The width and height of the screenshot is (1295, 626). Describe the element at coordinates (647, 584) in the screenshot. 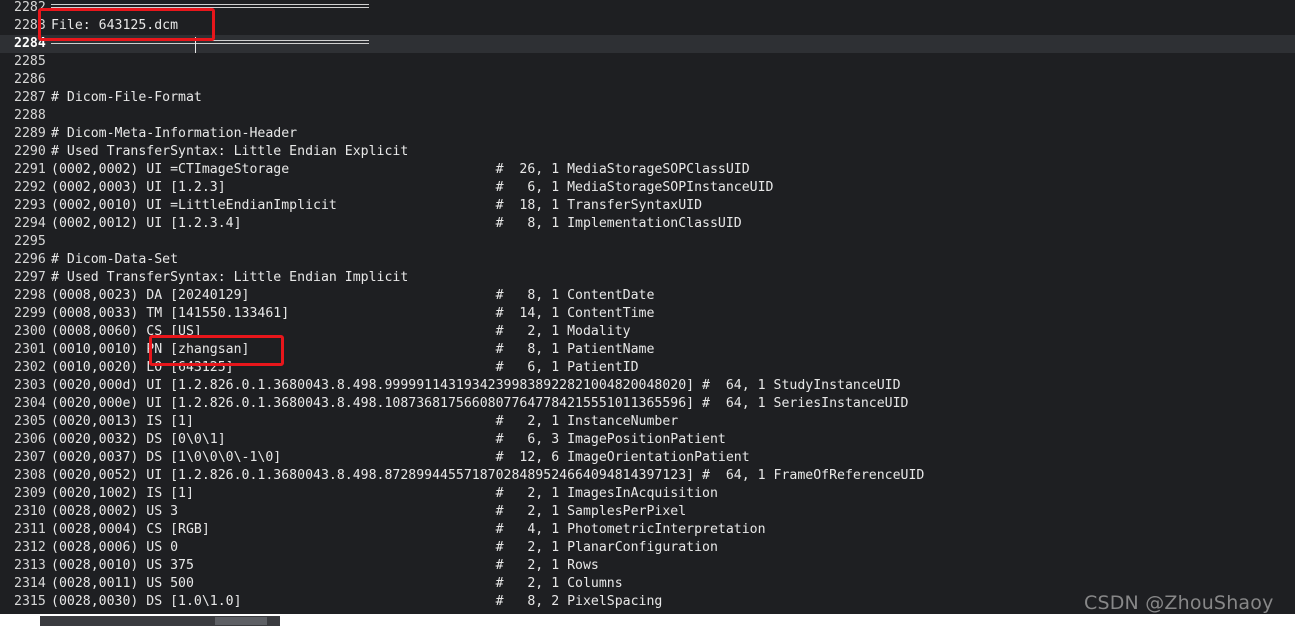

I see `code-line: 2314 (0028,0011) US 500 # 2, 1 Columns` at that location.